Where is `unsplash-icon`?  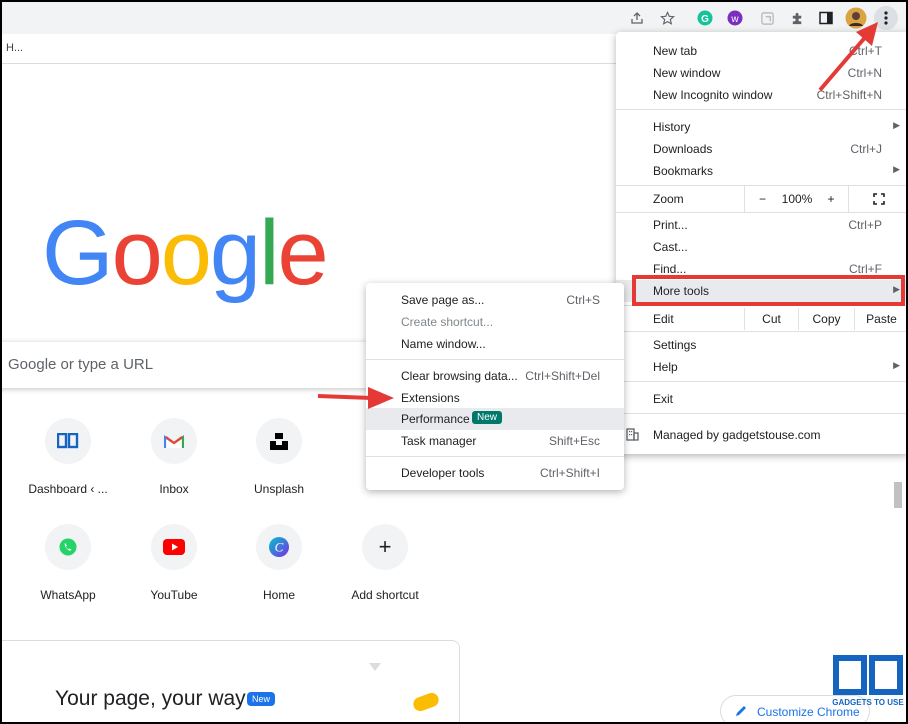
unsplash-icon is located at coordinates (279, 441).